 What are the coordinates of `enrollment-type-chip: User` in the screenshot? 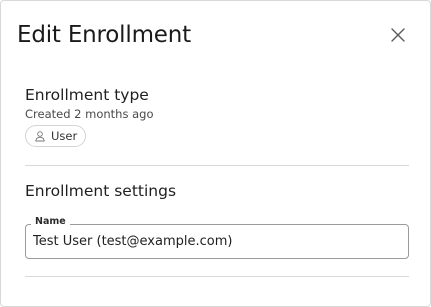 It's located at (55, 136).